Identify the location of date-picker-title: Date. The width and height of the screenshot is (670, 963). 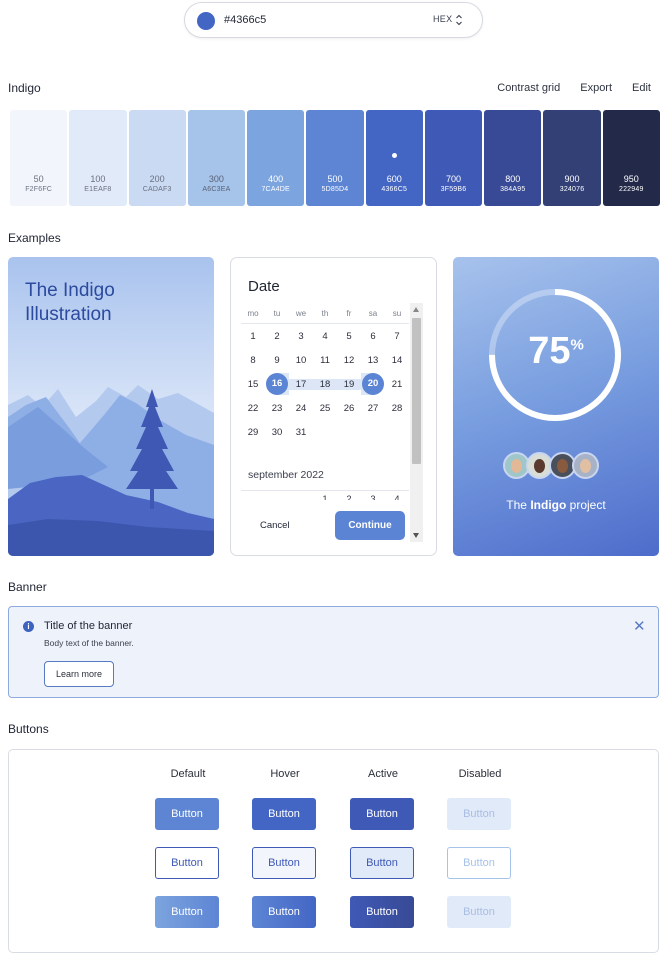
(264, 286).